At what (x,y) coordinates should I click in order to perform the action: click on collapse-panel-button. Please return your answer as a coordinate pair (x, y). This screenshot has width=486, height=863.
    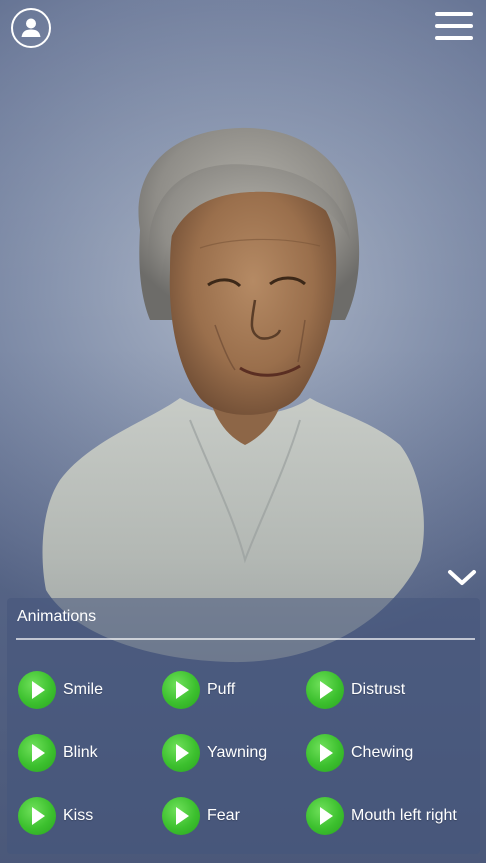
    Looking at the image, I should click on (462, 578).